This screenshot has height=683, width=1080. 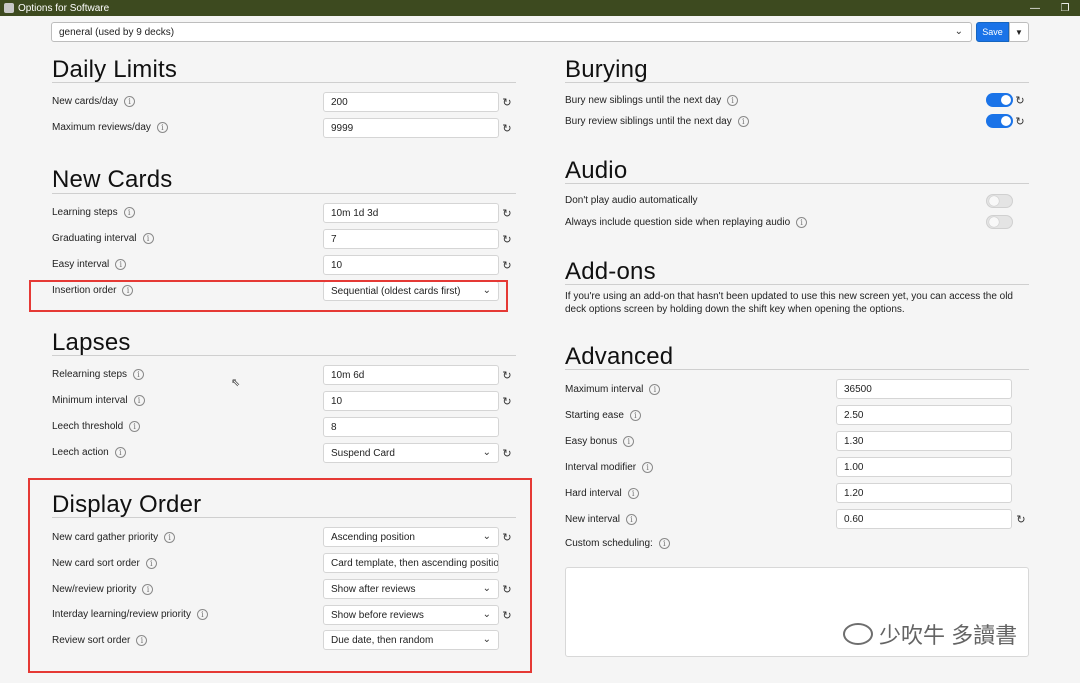 What do you see at coordinates (103, 238) in the screenshot?
I see `row-label-graduating-interval: Graduating interval i` at bounding box center [103, 238].